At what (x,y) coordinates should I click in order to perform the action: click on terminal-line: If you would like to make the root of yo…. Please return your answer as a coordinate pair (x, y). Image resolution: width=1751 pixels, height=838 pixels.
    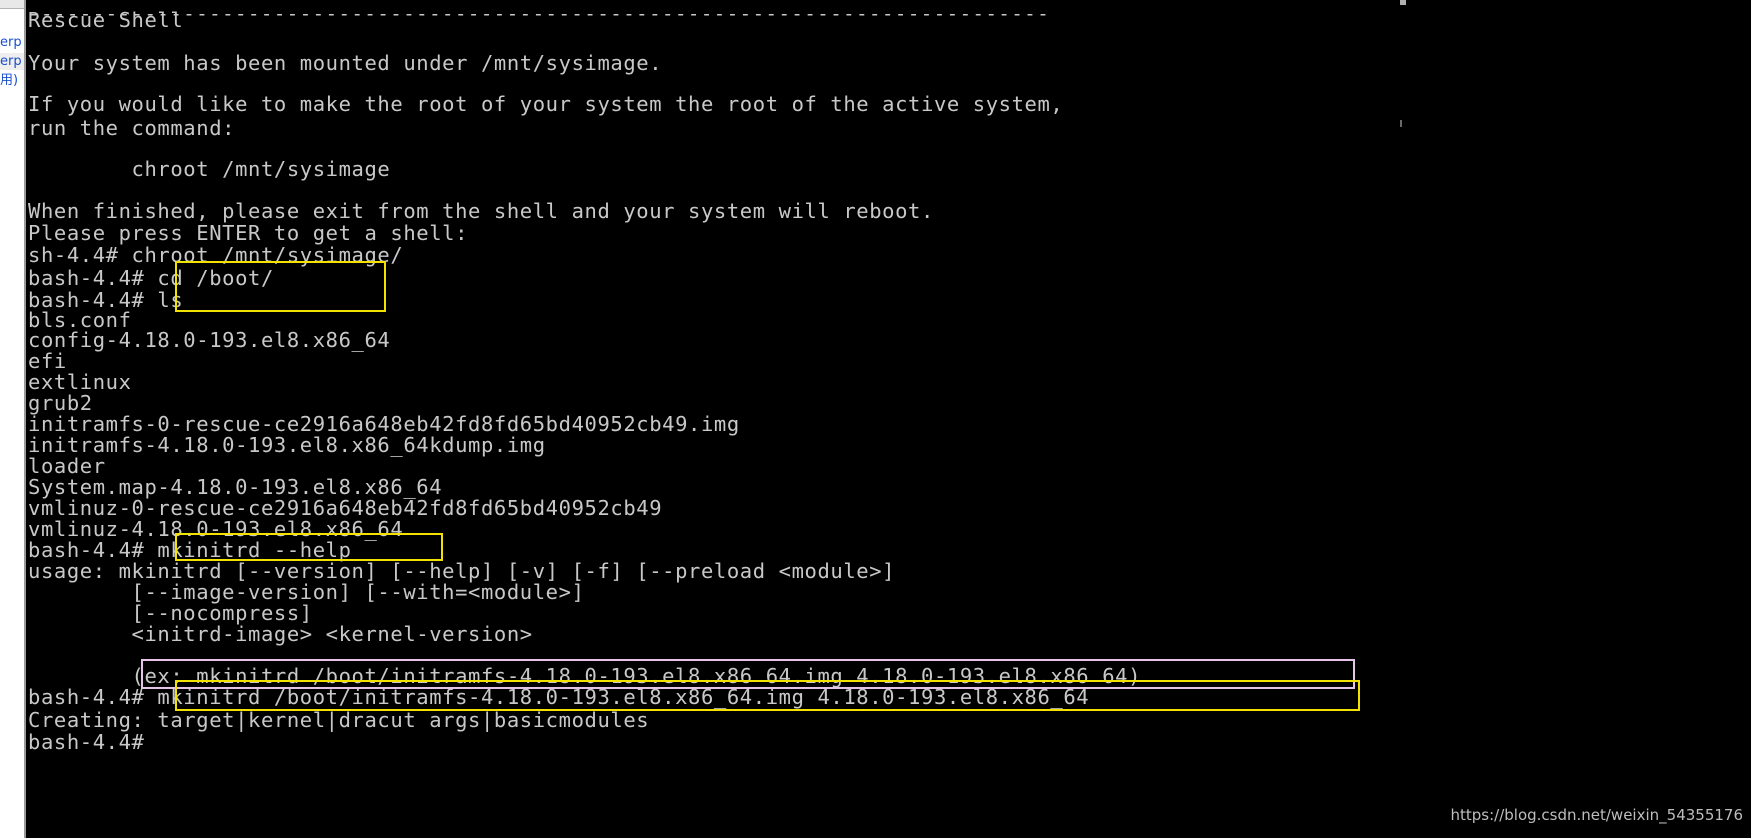
    Looking at the image, I should click on (546, 104).